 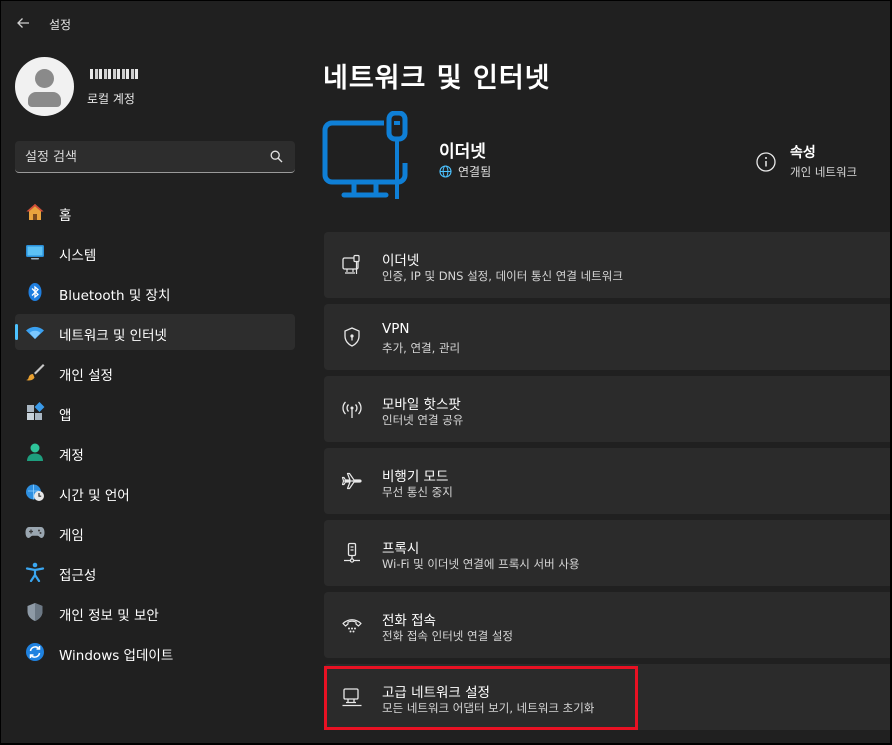 I want to click on sidebar-item-accessibility: 접근성, so click(x=155, y=572).